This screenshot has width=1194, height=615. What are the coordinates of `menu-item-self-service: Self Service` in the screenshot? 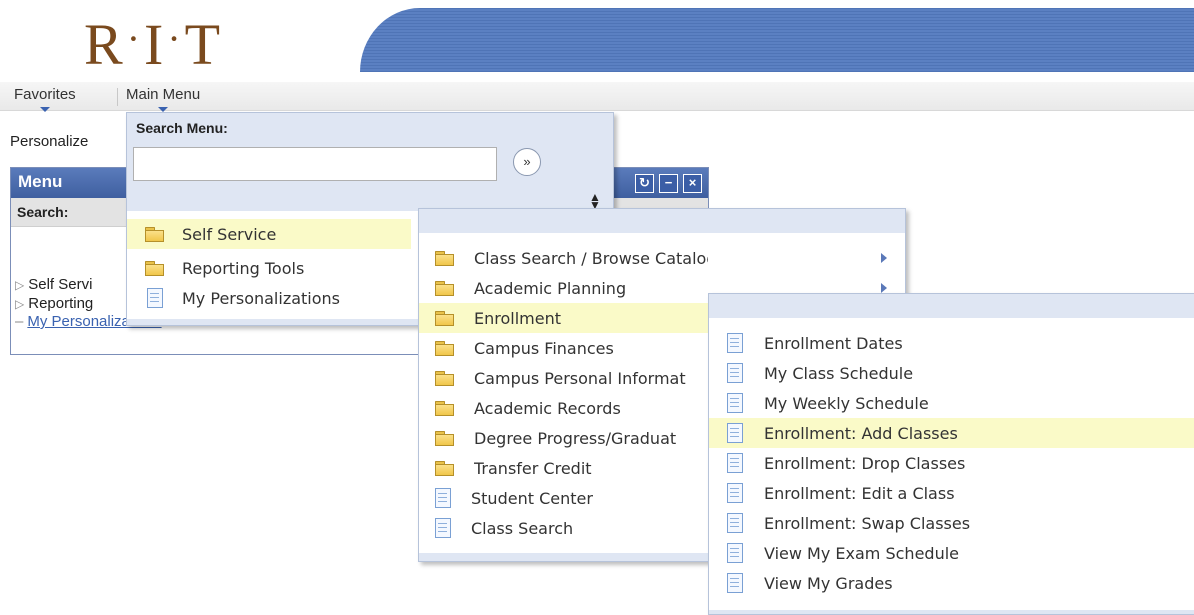 It's located at (269, 234).